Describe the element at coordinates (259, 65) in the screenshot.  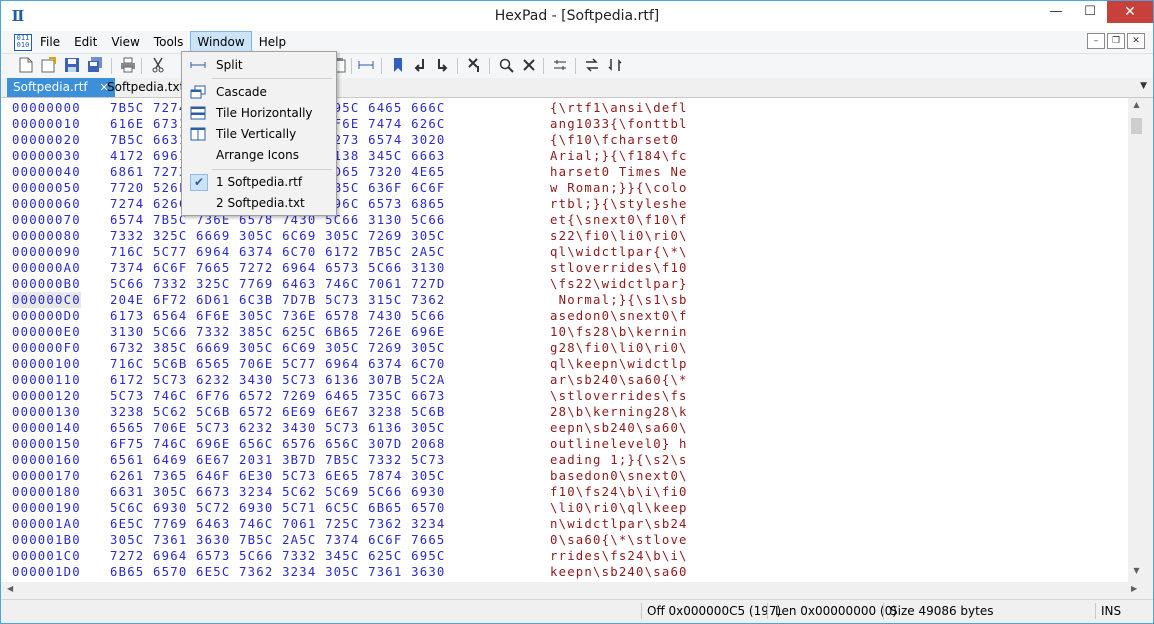
I see `window-menu-split: Split` at that location.